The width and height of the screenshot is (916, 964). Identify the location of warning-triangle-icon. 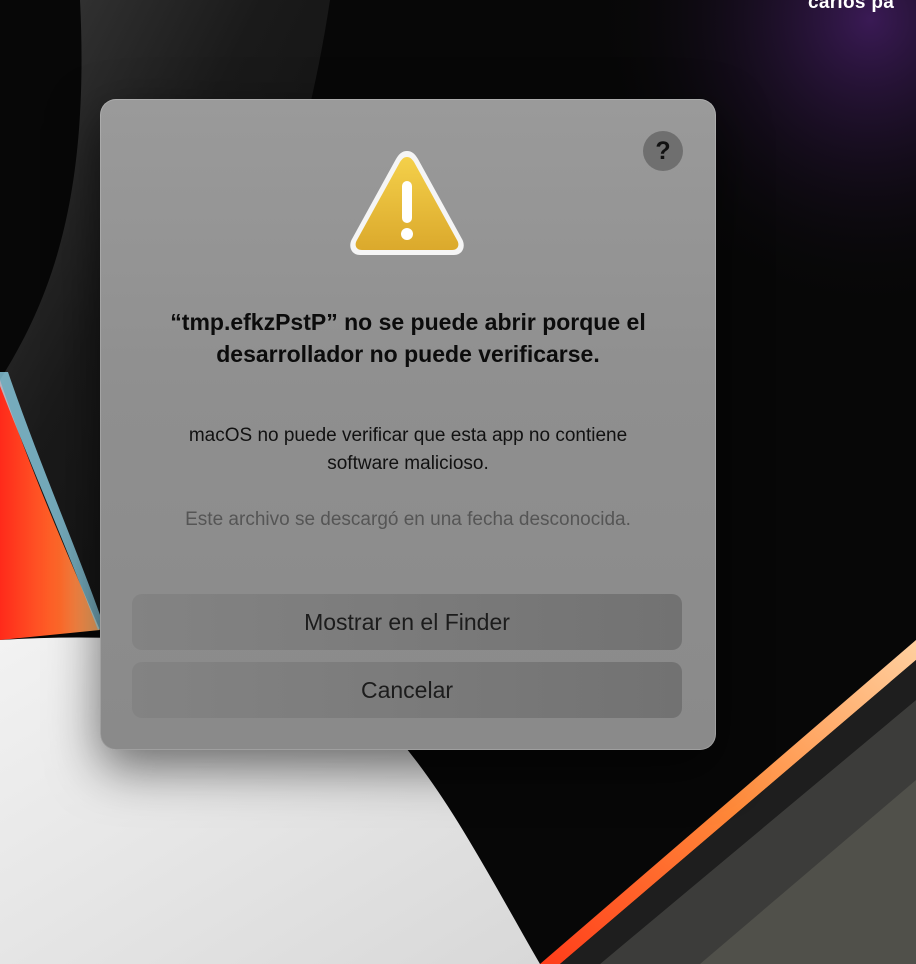
(407, 203).